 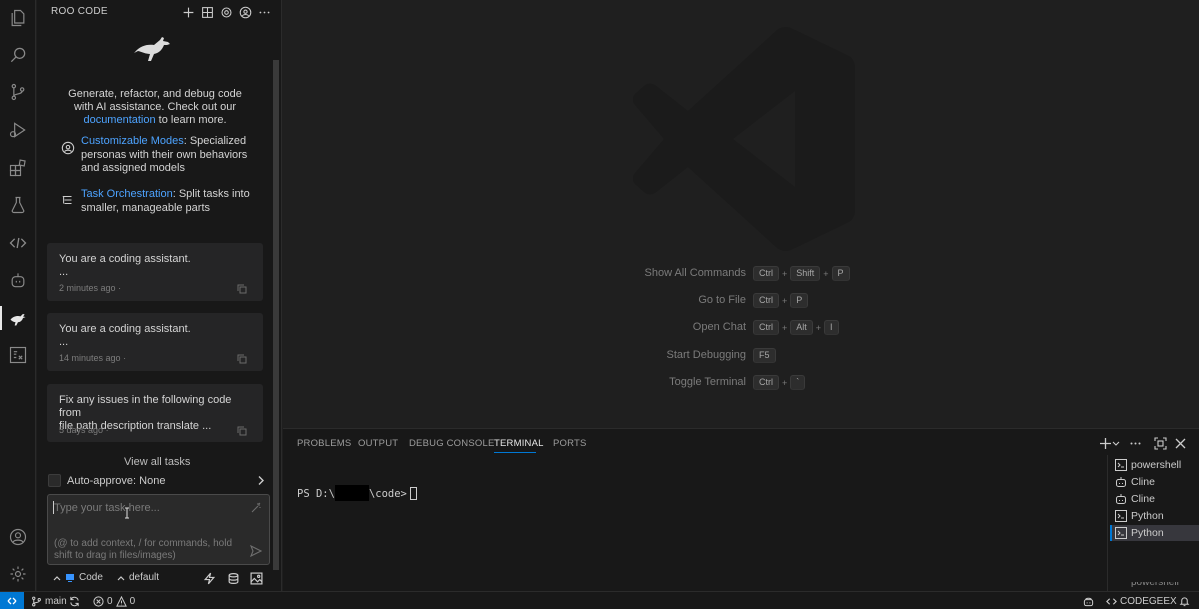 What do you see at coordinates (570, 443) in the screenshot?
I see `tab-ports: PORTS` at bounding box center [570, 443].